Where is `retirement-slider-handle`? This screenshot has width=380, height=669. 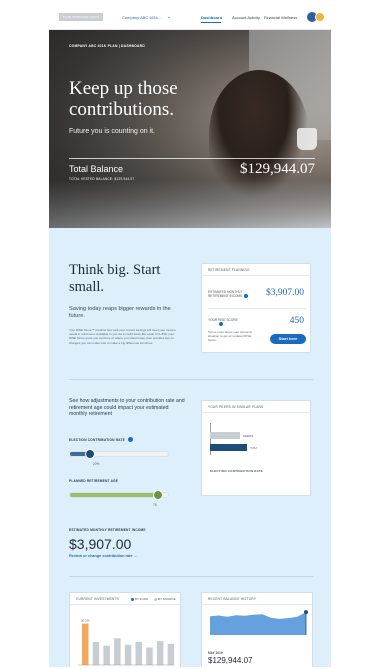 retirement-slider-handle is located at coordinates (158, 495).